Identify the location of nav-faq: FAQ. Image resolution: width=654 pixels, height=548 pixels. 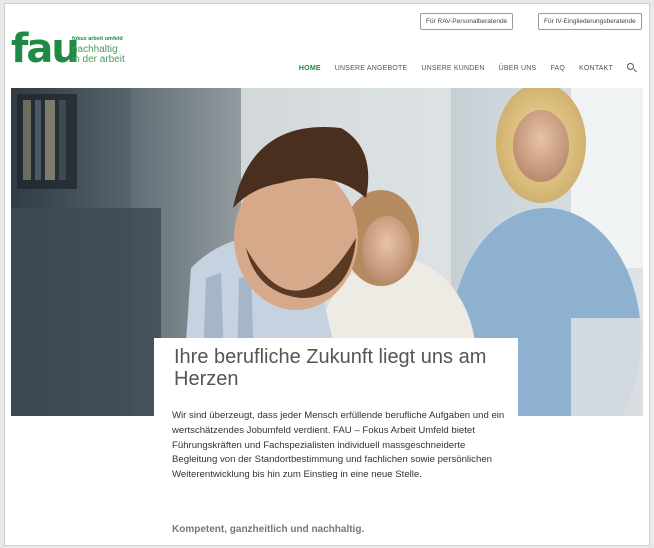
(557, 68).